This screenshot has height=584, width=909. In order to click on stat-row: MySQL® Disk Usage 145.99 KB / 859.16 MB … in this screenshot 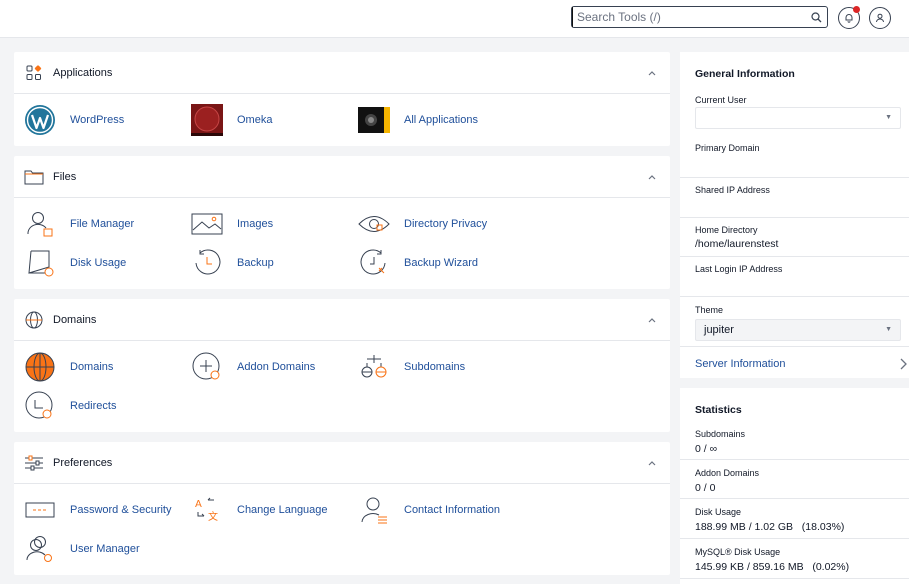, I will do `click(794, 559)`.